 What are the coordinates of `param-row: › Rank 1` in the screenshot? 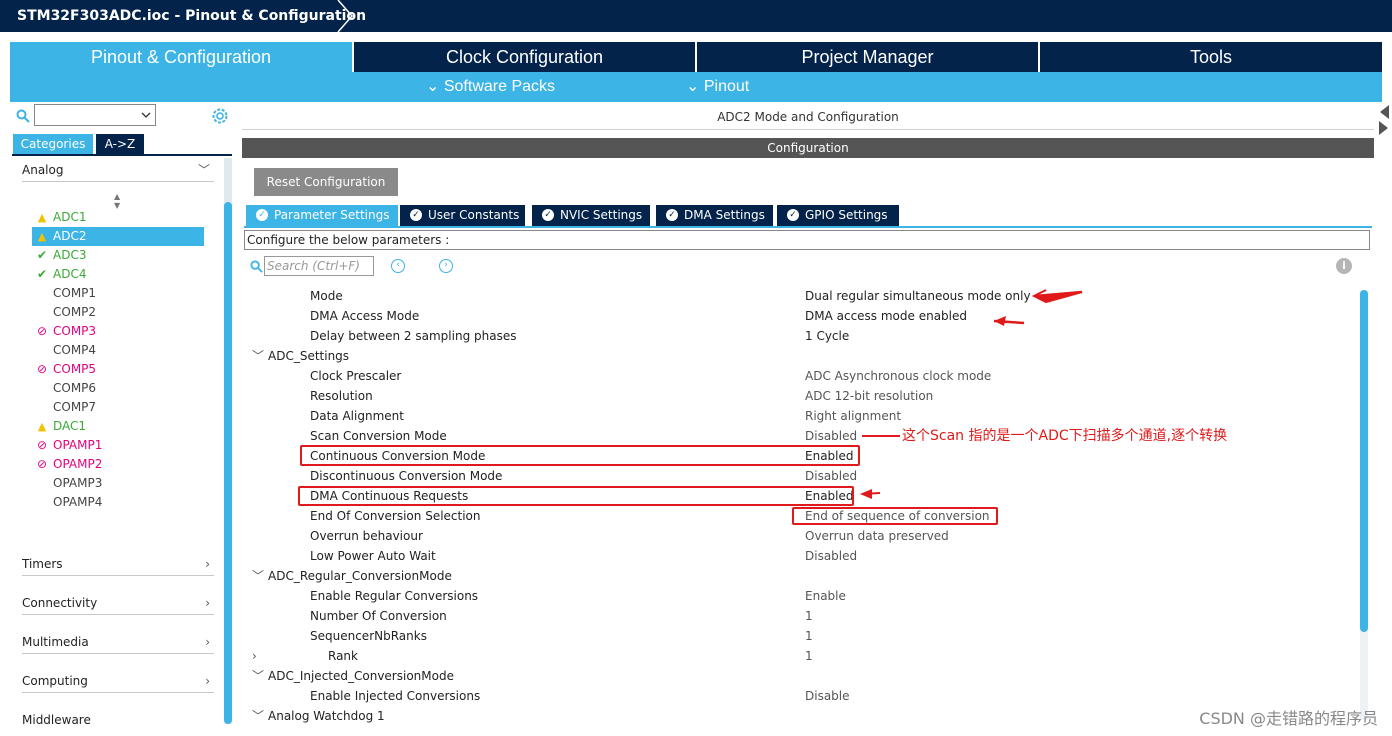 It's located at (797, 656).